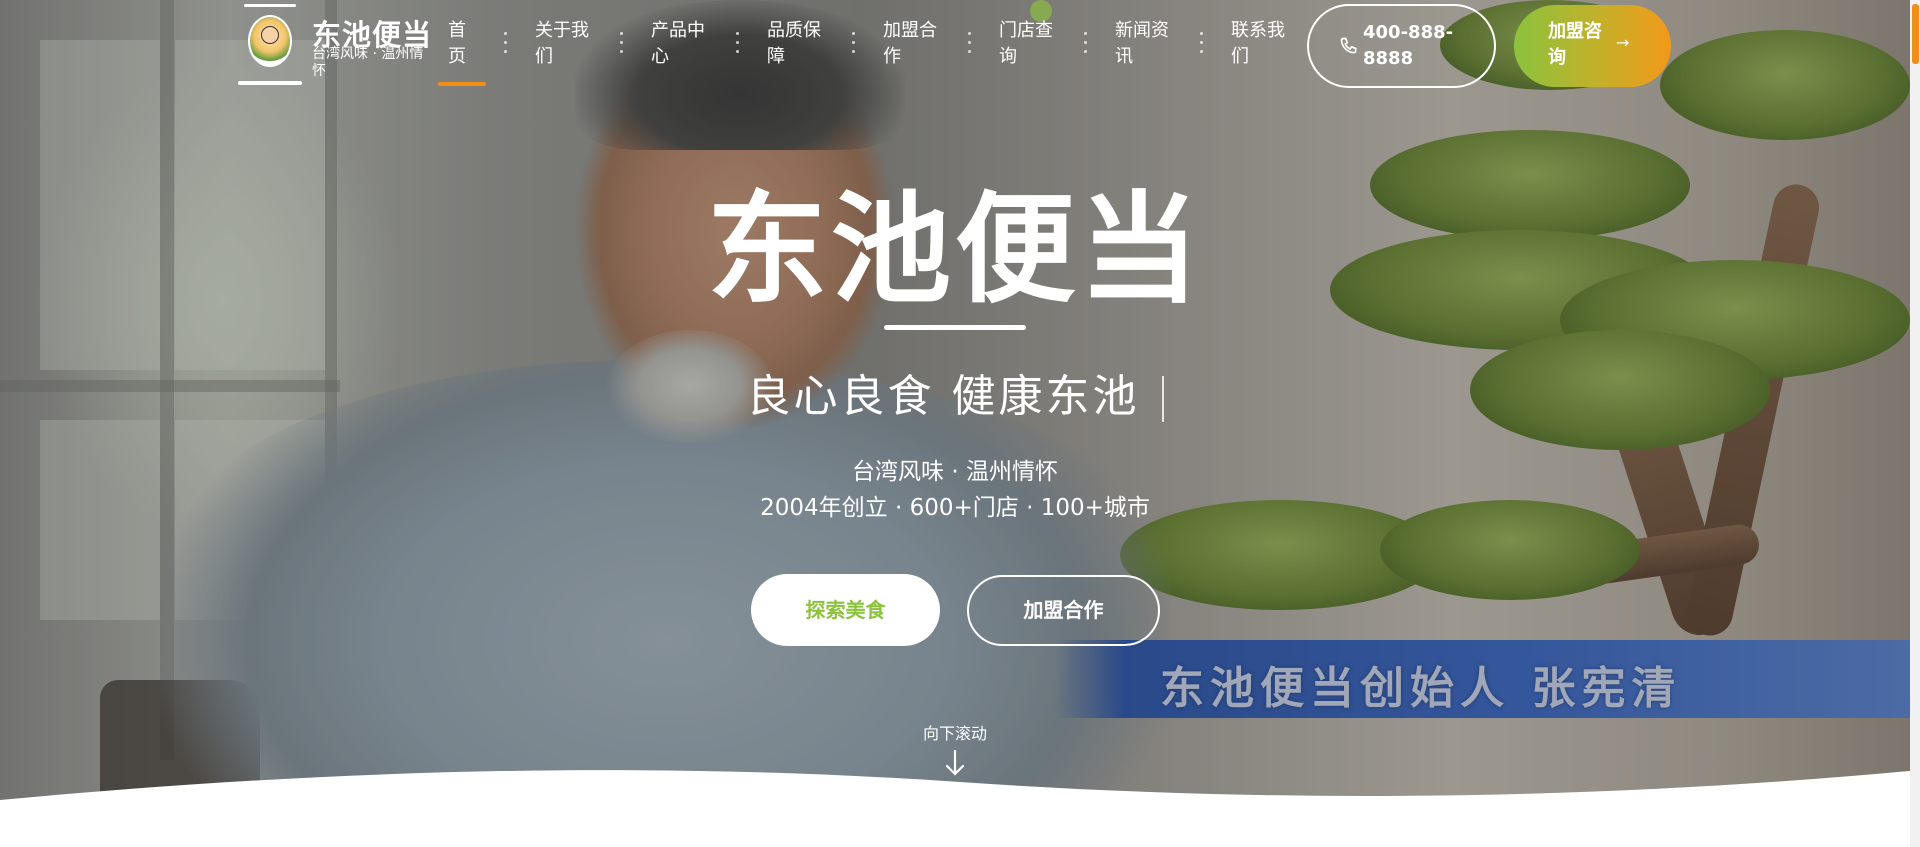  I want to click on scroll-hint: 向下滚动, so click(955, 732).